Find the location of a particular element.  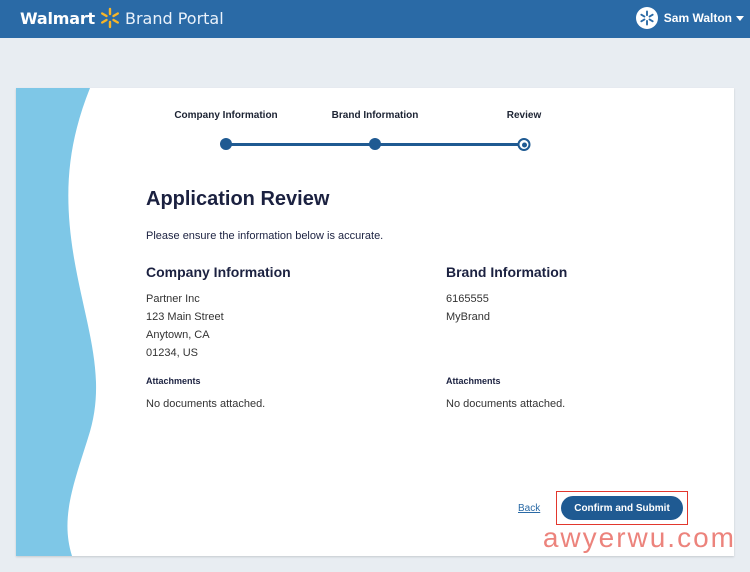

company-name: Partner Inc is located at coordinates (173, 299).